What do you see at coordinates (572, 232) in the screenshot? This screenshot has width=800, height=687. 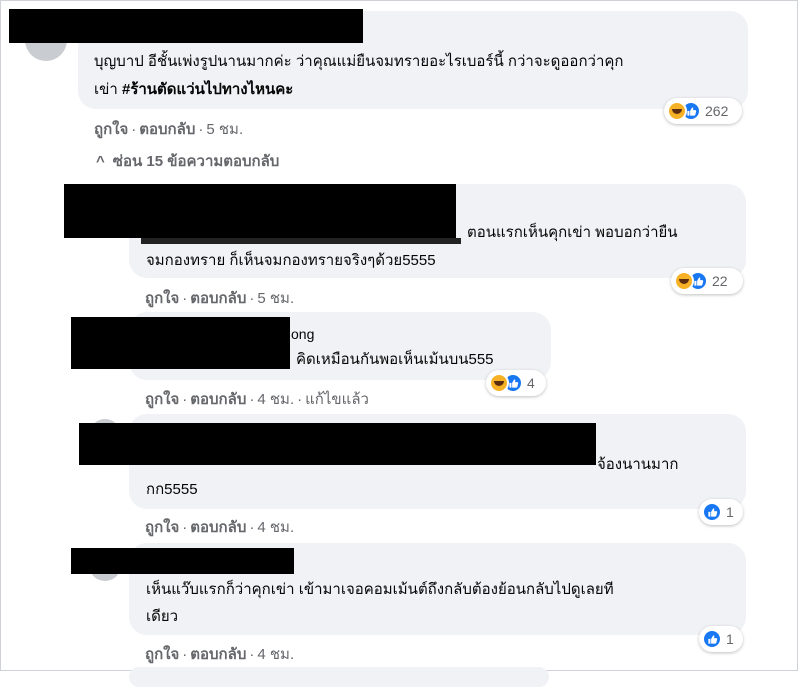 I see `comment-text: ตอนแรกเห็นคุกเข่า พอบอกว่ายืน` at bounding box center [572, 232].